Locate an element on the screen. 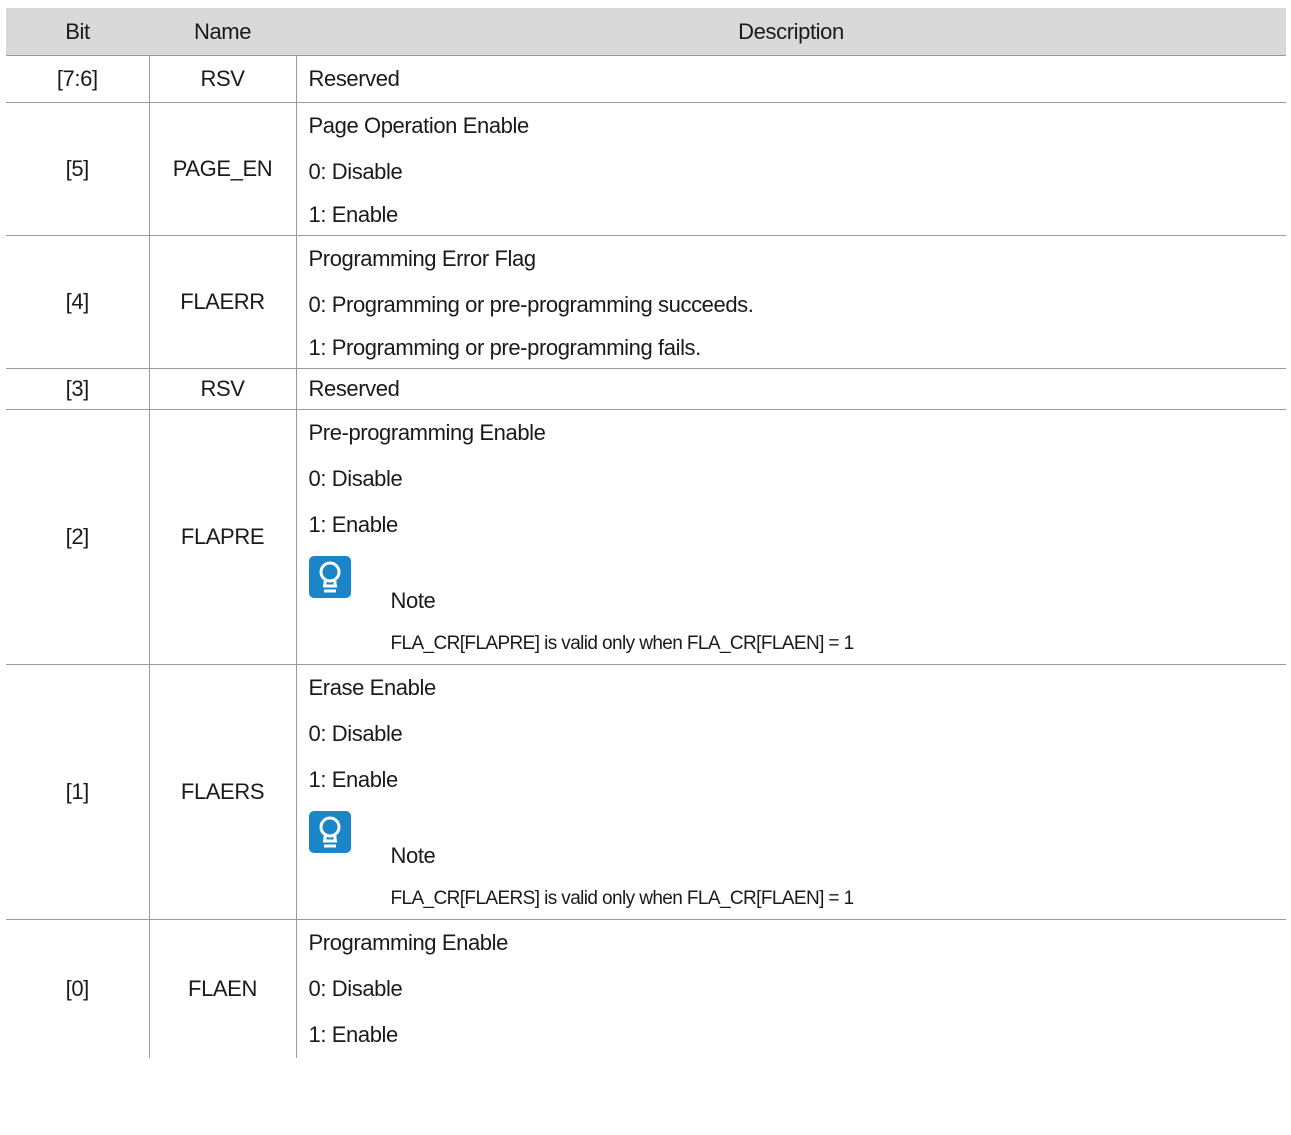  table-row: [3] RSV Reserved is located at coordinates (646, 389).